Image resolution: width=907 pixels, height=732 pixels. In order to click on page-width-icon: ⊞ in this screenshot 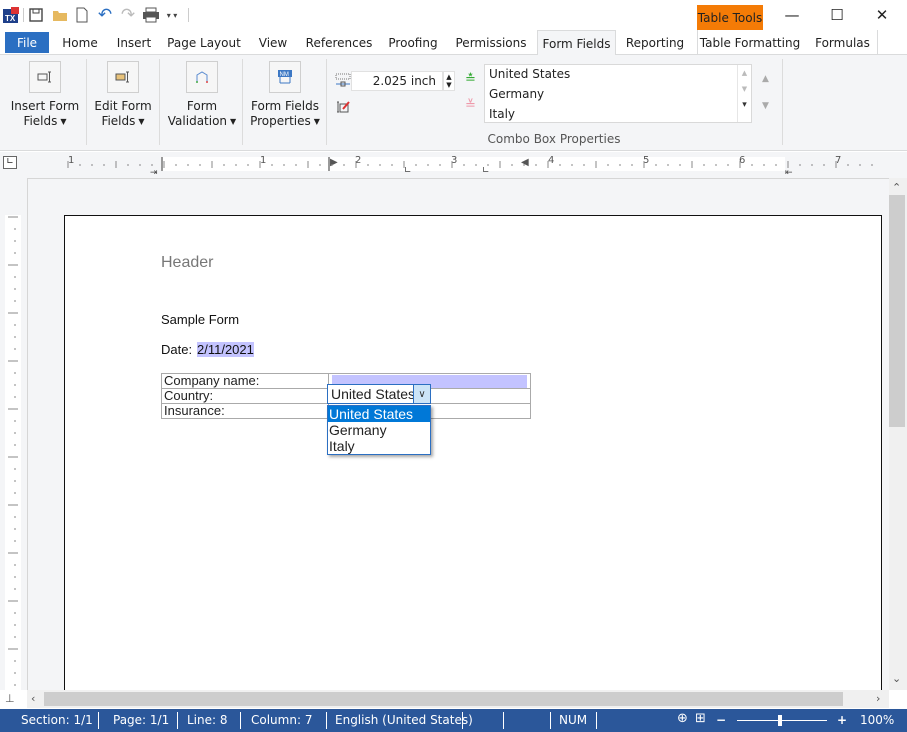, I will do `click(700, 718)`.